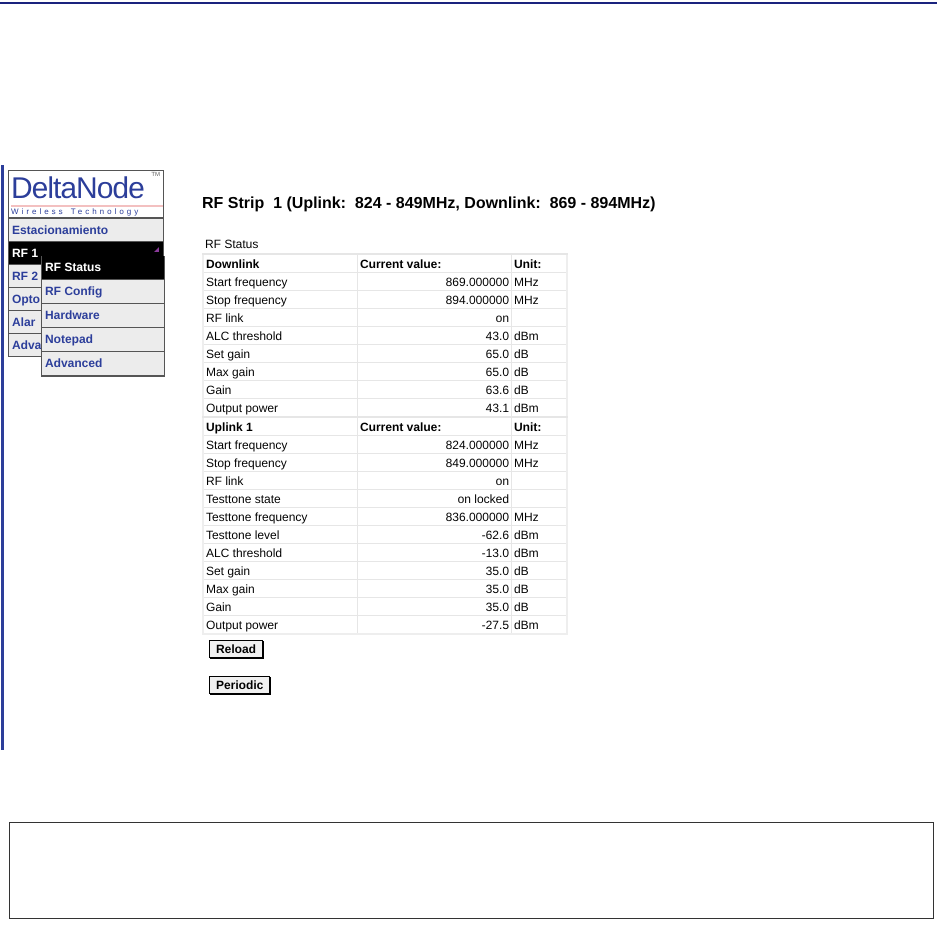 Image resolution: width=937 pixels, height=930 pixels. Describe the element at coordinates (435, 281) in the screenshot. I see `table-cell: 869.000000` at that location.